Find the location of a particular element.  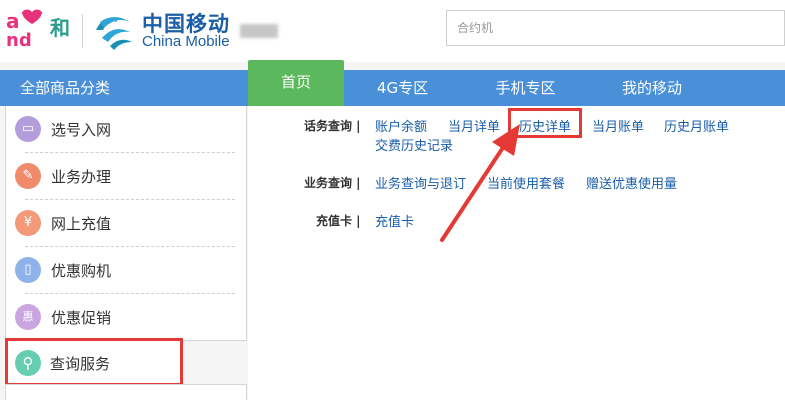

search-icon: ⚲ is located at coordinates (28, 363).